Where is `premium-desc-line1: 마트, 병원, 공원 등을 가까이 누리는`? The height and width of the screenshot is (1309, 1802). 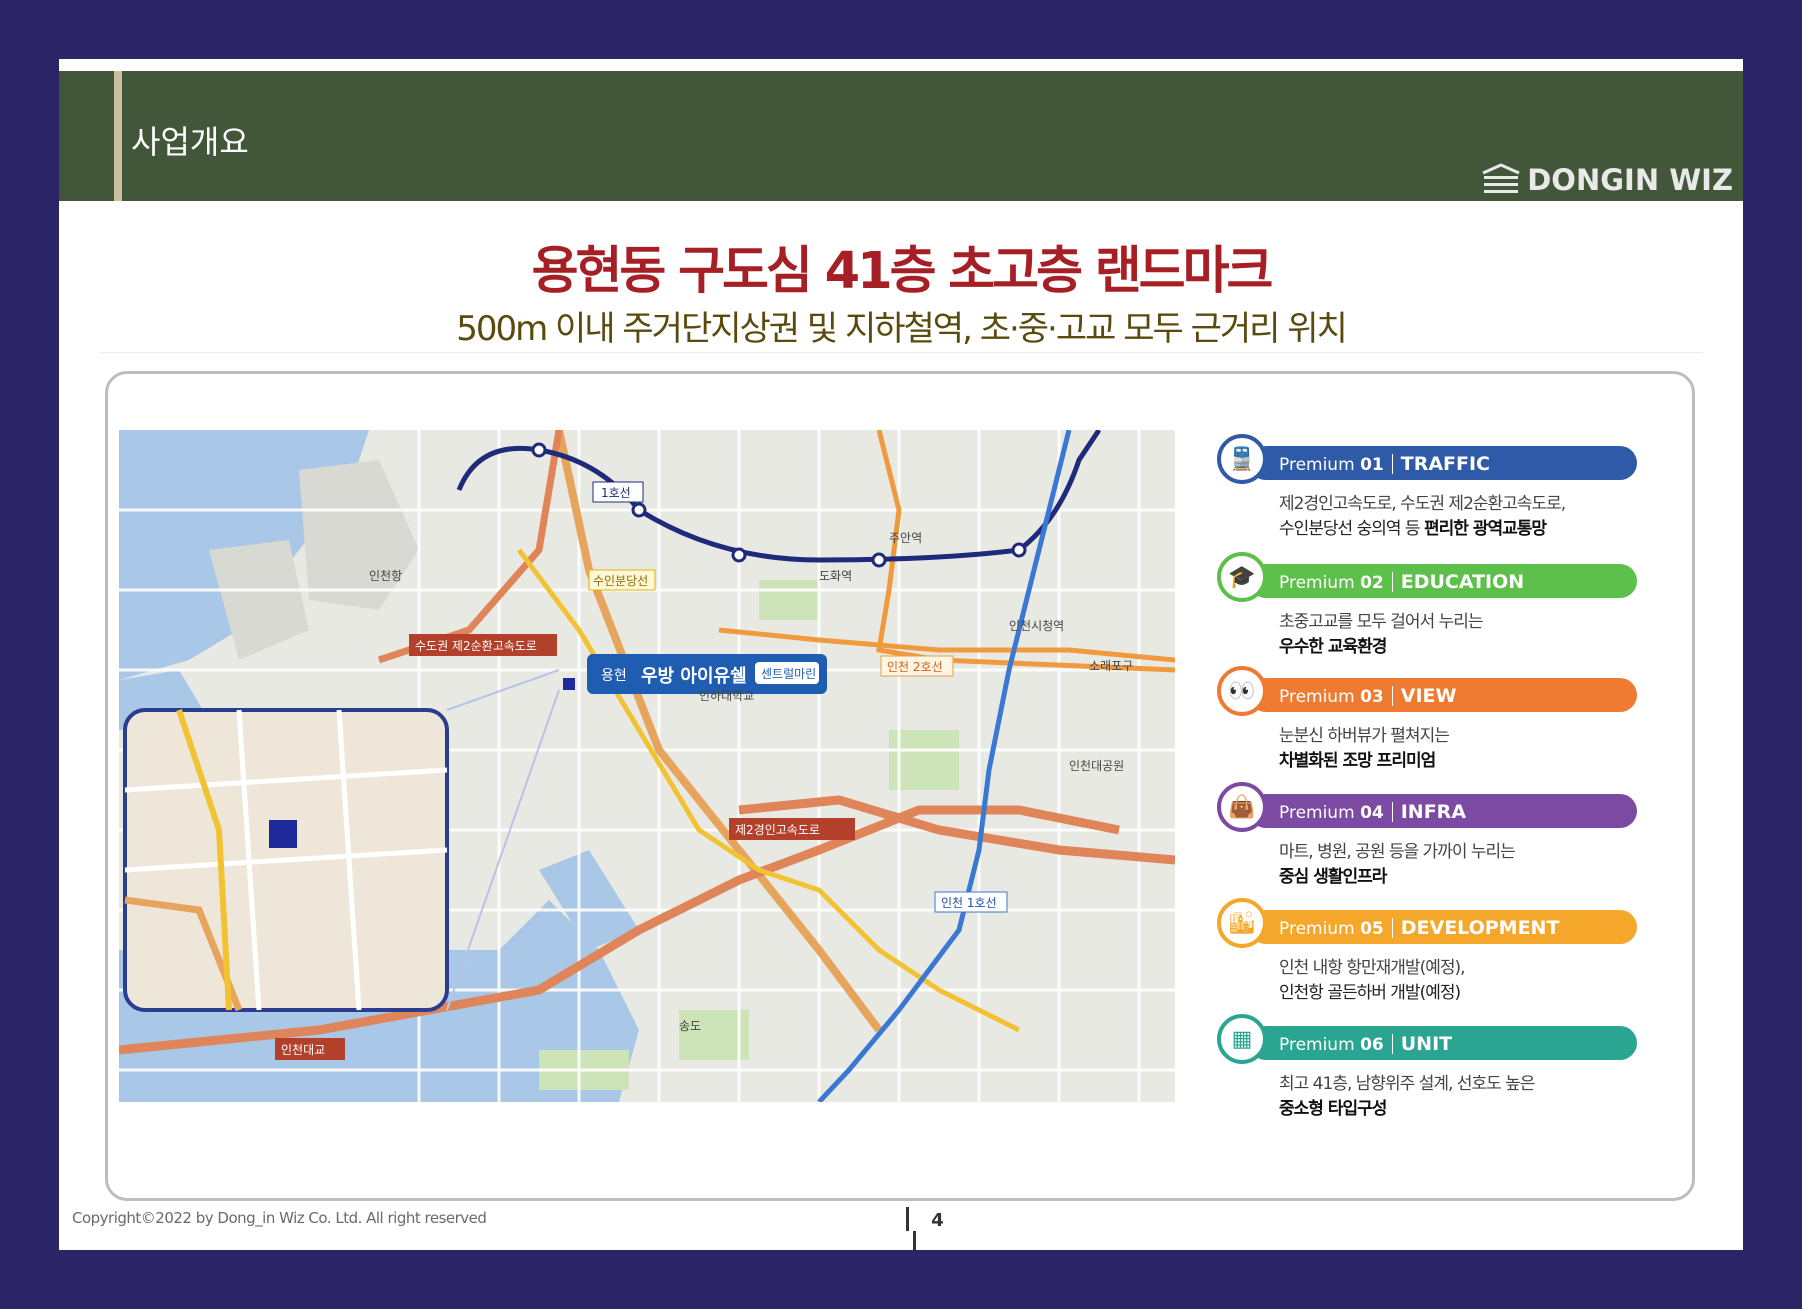 premium-desc-line1: 마트, 병원, 공원 등을 가까이 누리는 is located at coordinates (1397, 852).